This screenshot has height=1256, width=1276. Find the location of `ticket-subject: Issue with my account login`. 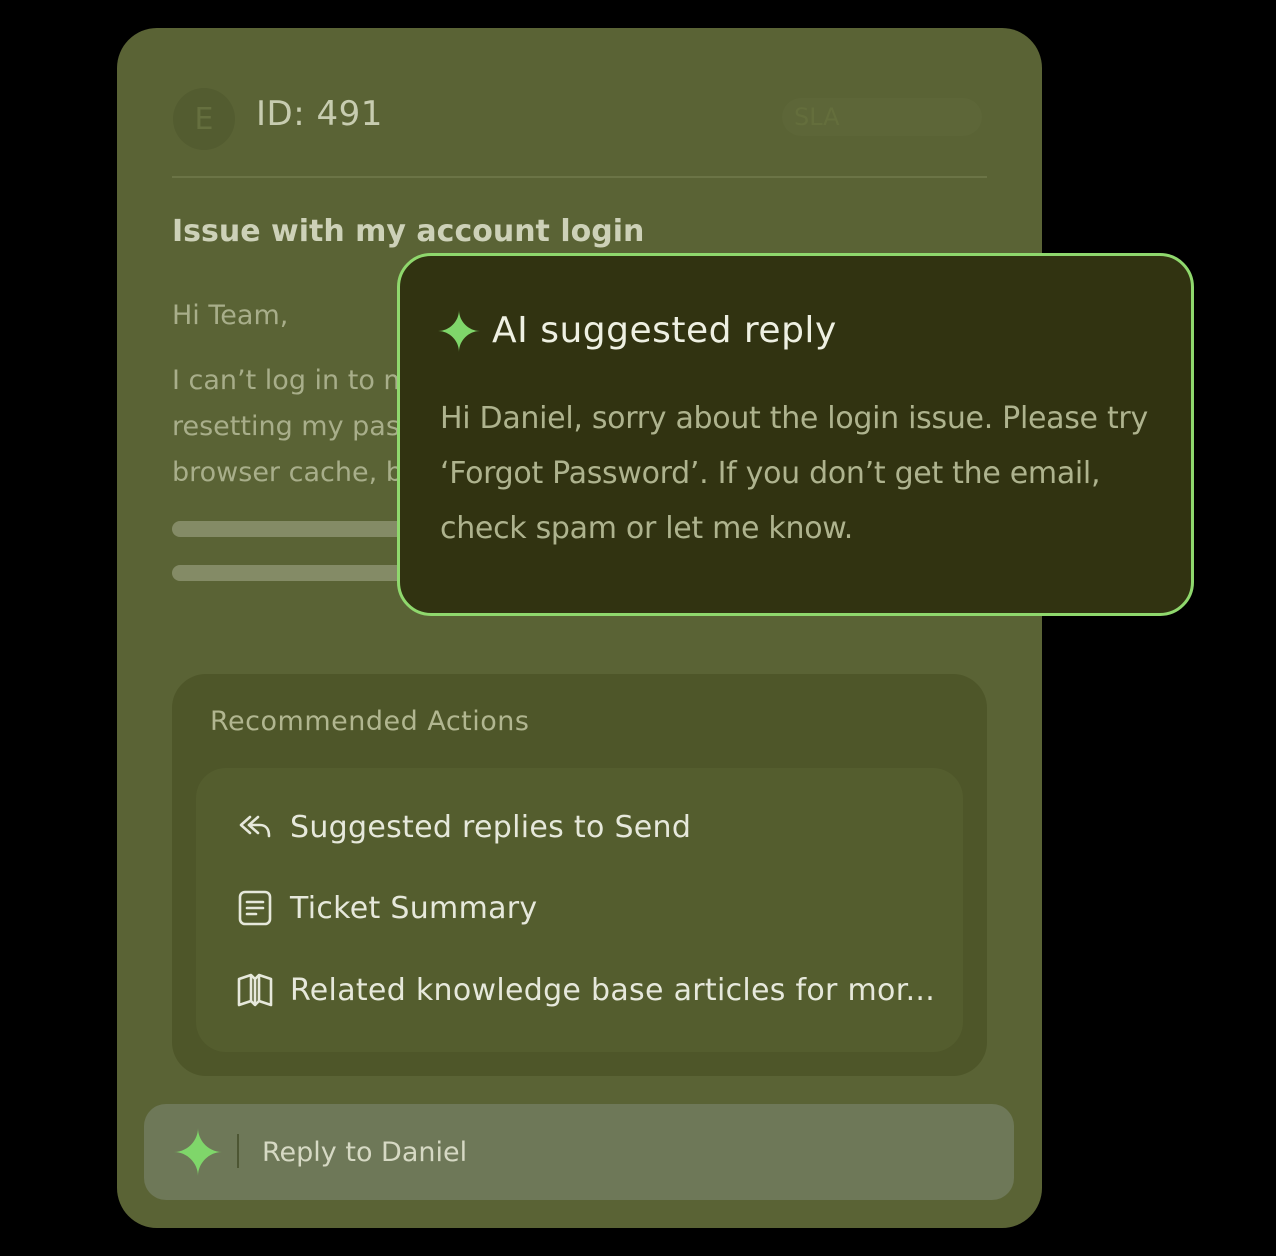

ticket-subject: Issue with my account login is located at coordinates (408, 231).